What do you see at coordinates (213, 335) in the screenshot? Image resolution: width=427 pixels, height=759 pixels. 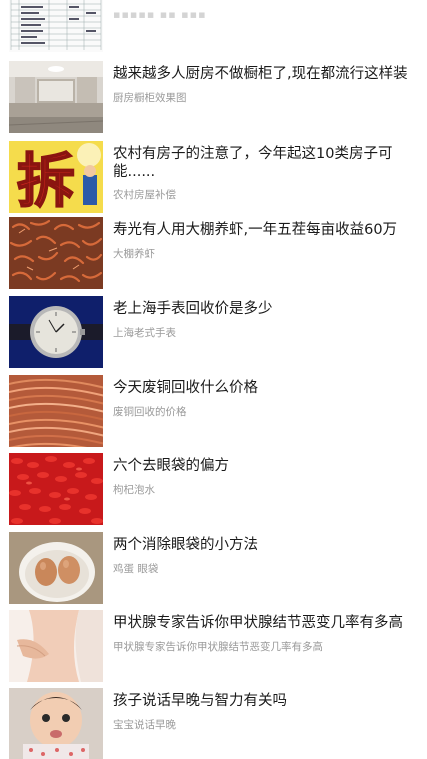 I see `list-item: 老上海手表回收价是多少 上海老式手表` at bounding box center [213, 335].